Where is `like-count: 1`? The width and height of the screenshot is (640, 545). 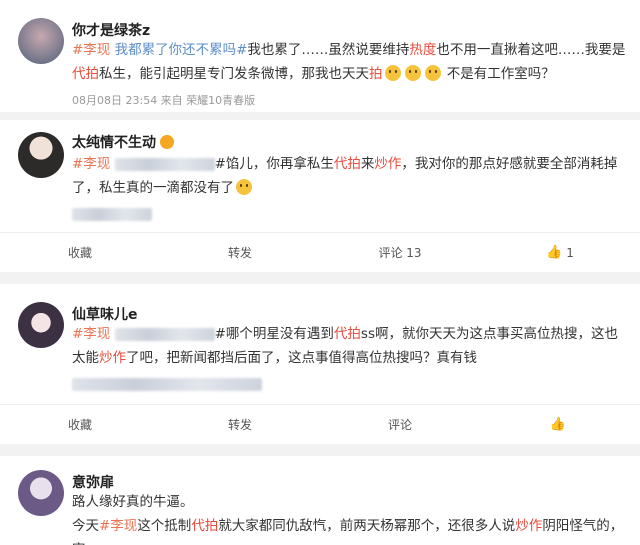 like-count: 1 is located at coordinates (570, 252).